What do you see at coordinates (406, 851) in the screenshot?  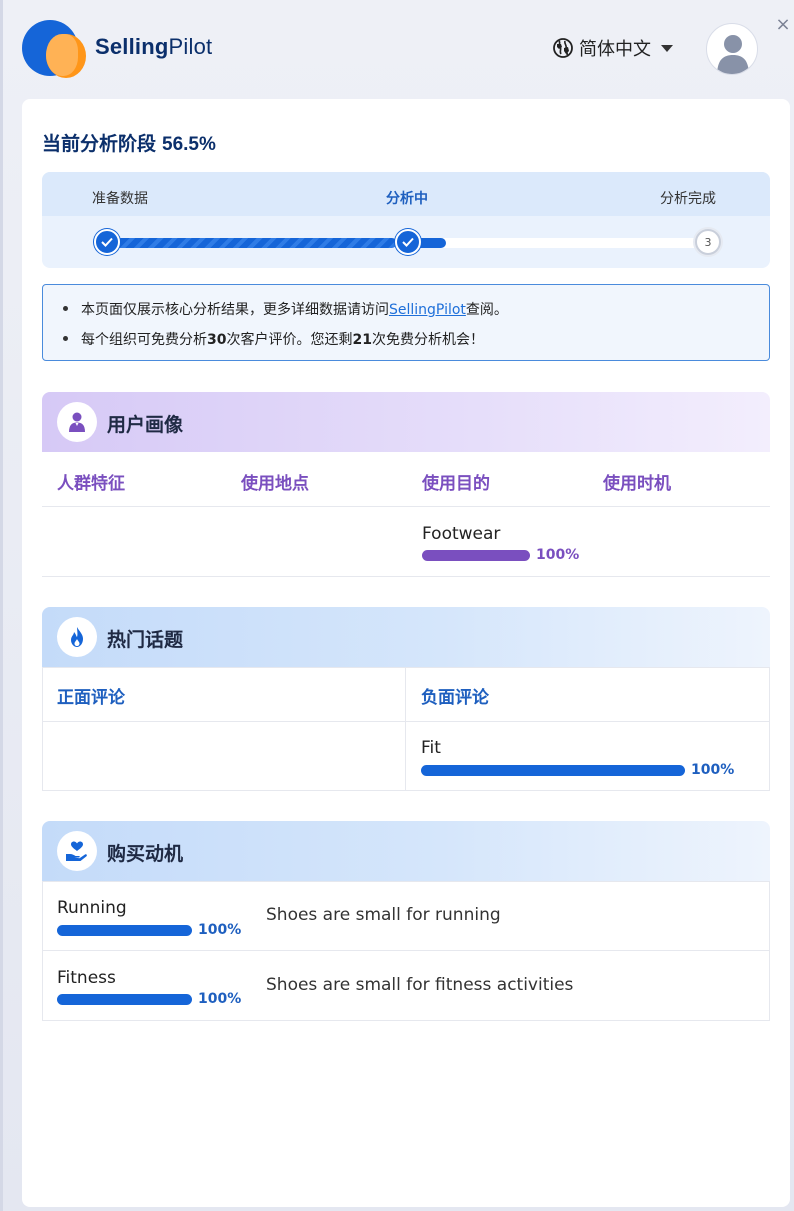 I see `motivation-section-header: 购买动机` at bounding box center [406, 851].